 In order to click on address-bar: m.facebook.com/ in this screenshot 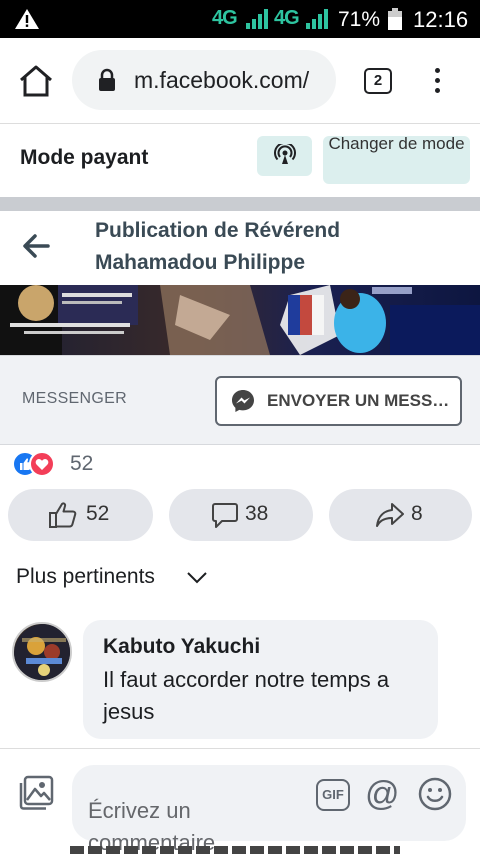, I will do `click(204, 80)`.